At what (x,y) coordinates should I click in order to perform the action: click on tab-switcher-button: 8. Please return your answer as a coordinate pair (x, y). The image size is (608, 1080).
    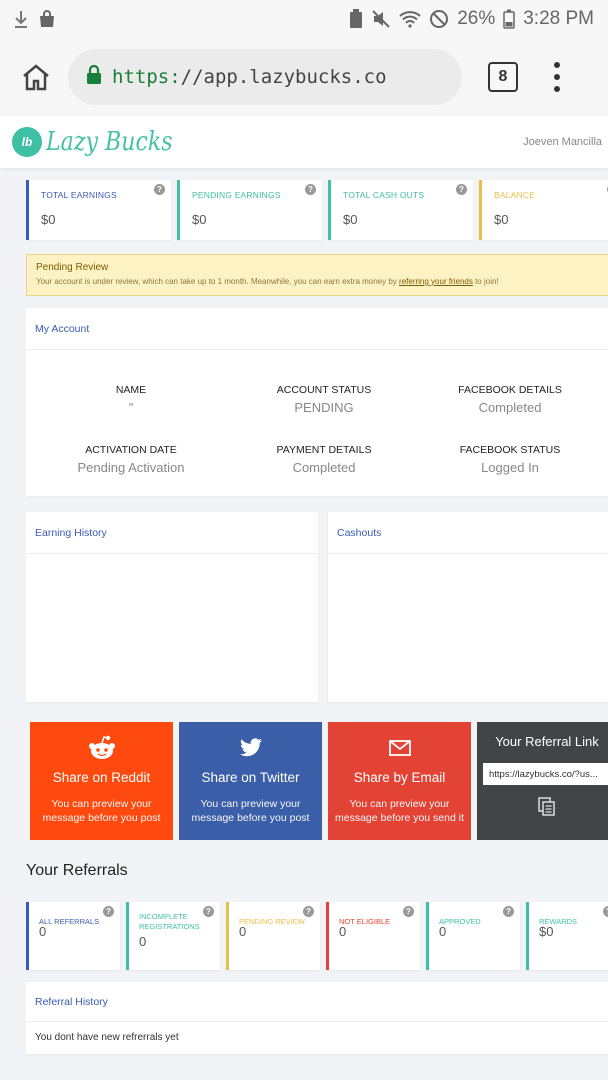
    Looking at the image, I should click on (503, 77).